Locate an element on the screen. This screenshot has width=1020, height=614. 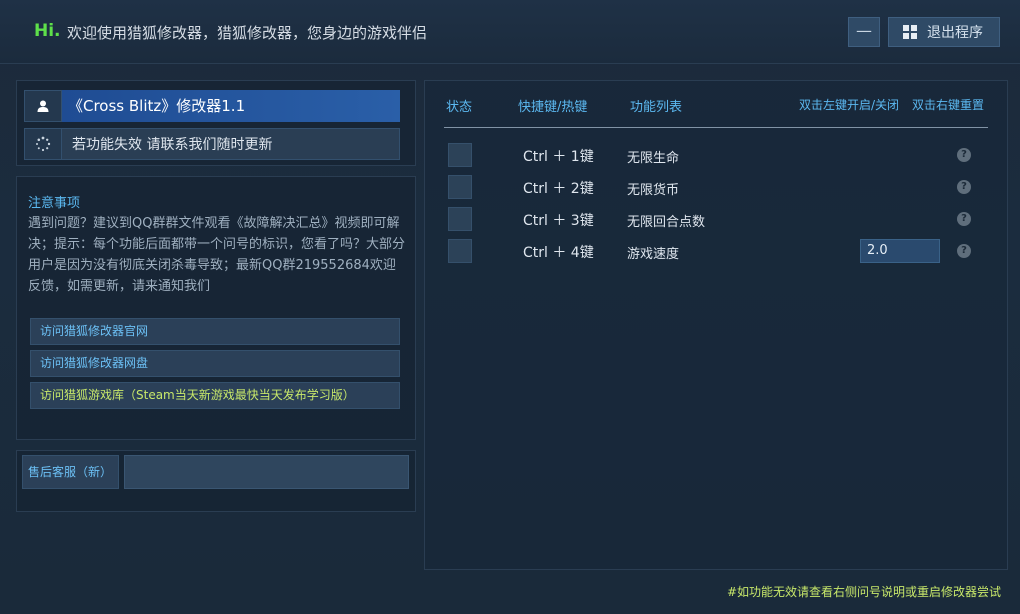
customer-service-button: 售后客服（新） is located at coordinates (70, 472).